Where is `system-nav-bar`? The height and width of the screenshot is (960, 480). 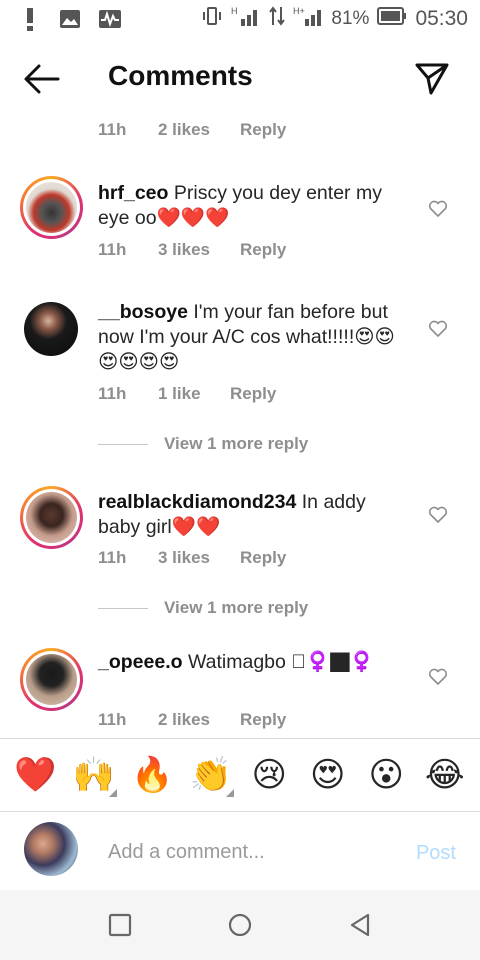
system-nav-bar is located at coordinates (240, 925).